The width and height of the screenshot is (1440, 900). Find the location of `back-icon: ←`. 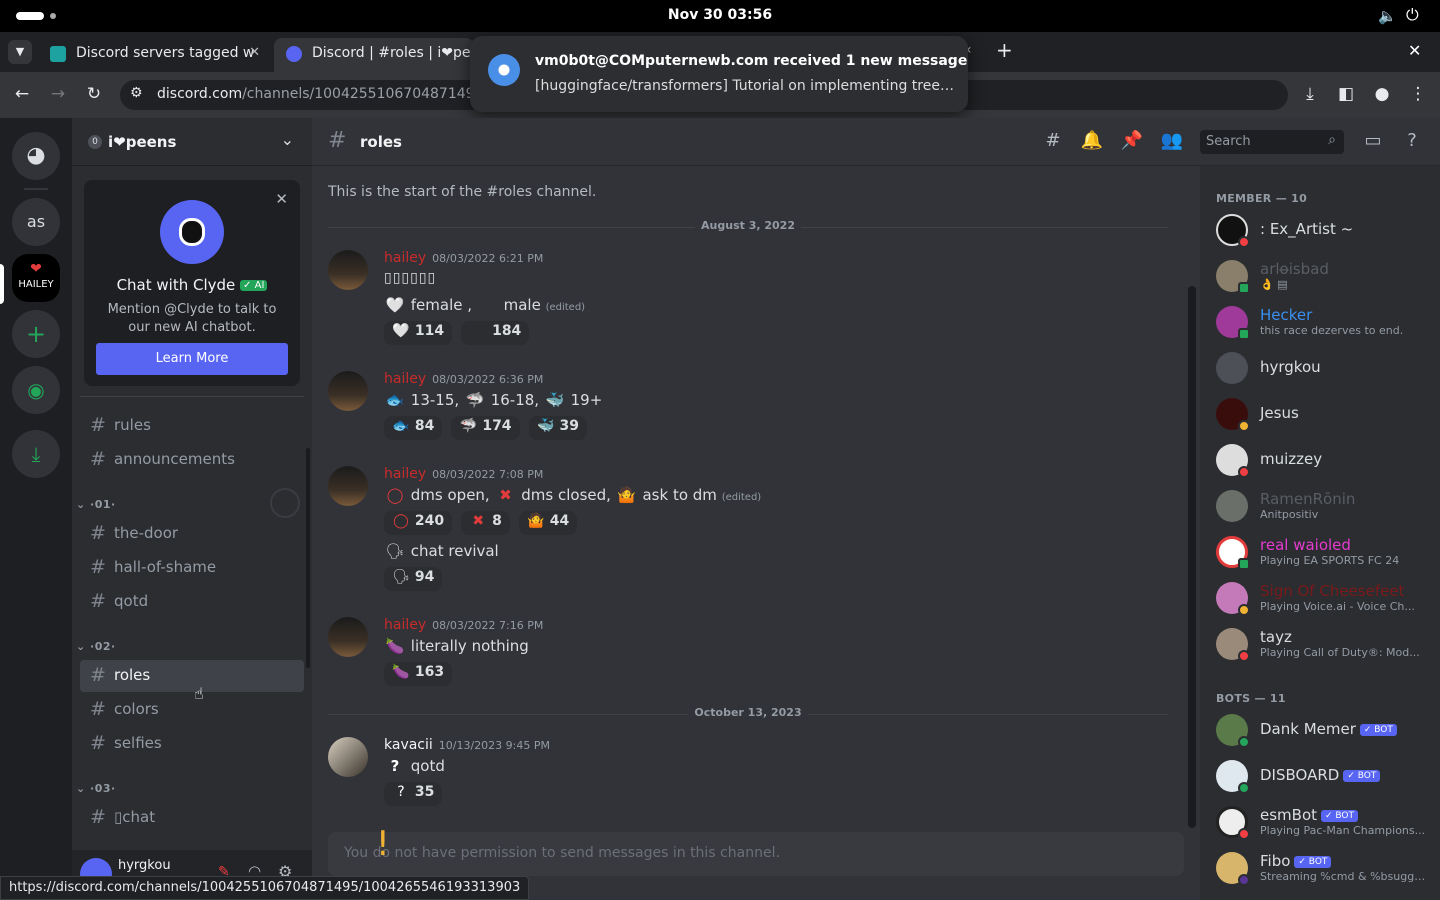

back-icon: ← is located at coordinates (22, 94).